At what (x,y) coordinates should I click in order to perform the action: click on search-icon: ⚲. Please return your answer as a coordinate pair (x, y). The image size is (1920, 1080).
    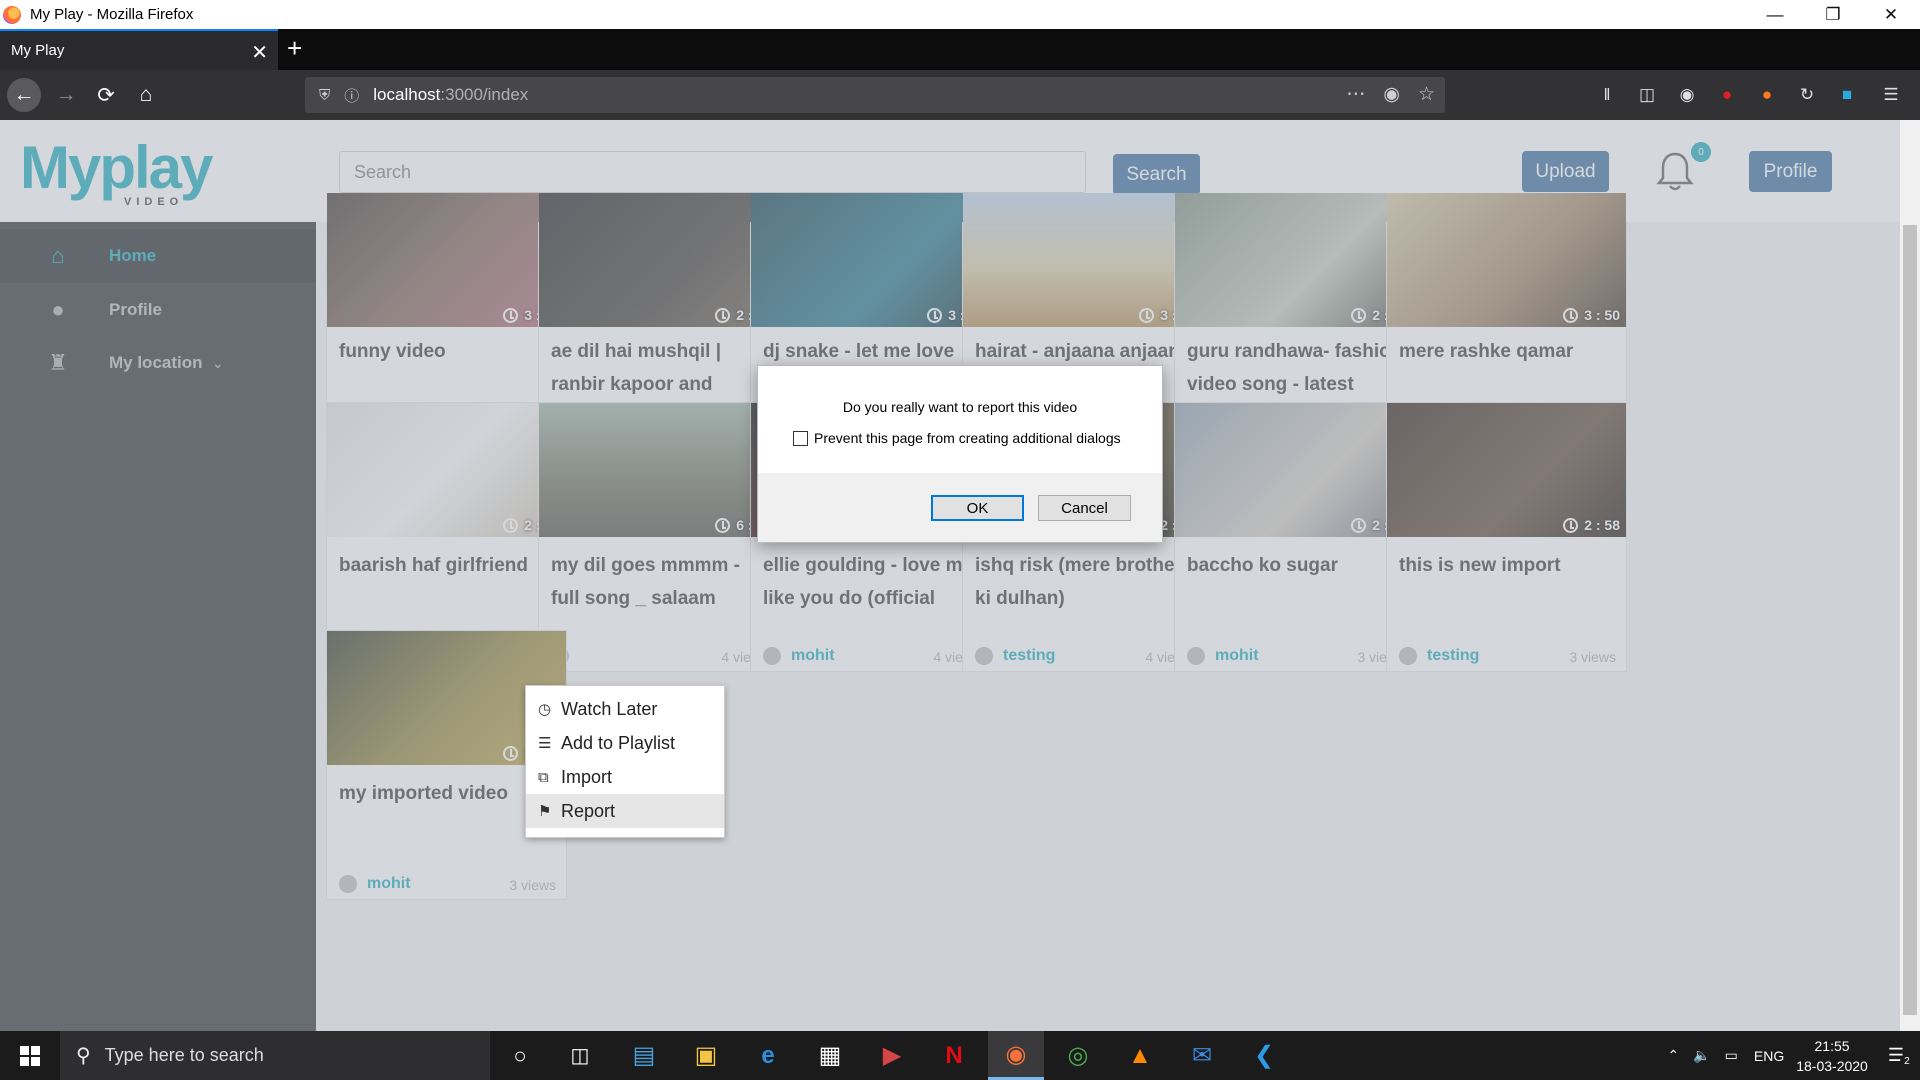
    Looking at the image, I should click on (83, 1056).